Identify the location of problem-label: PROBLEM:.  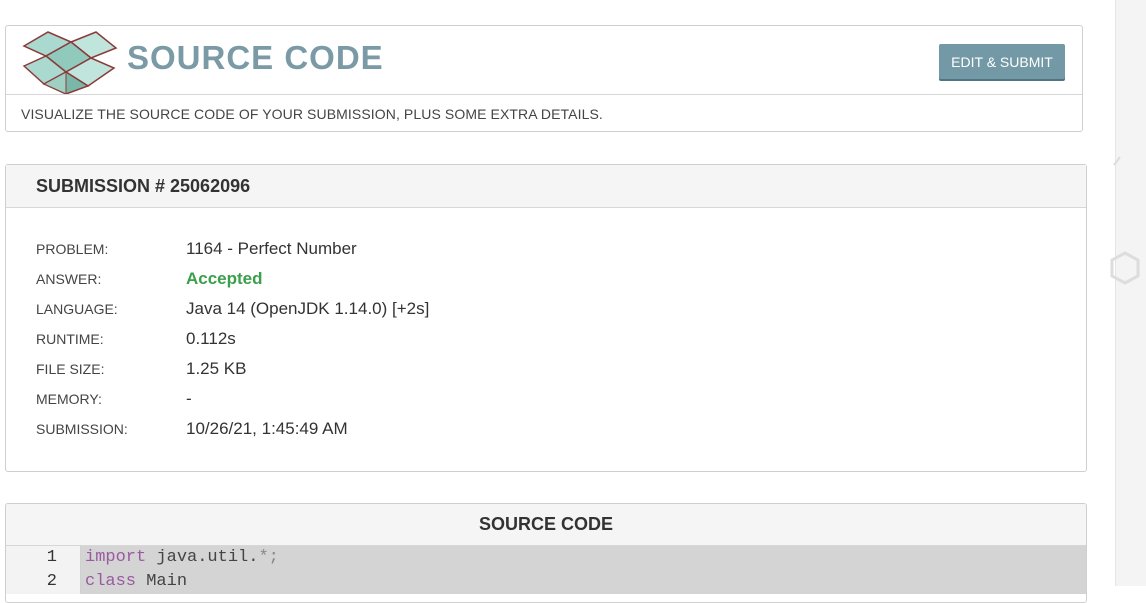
(72, 249).